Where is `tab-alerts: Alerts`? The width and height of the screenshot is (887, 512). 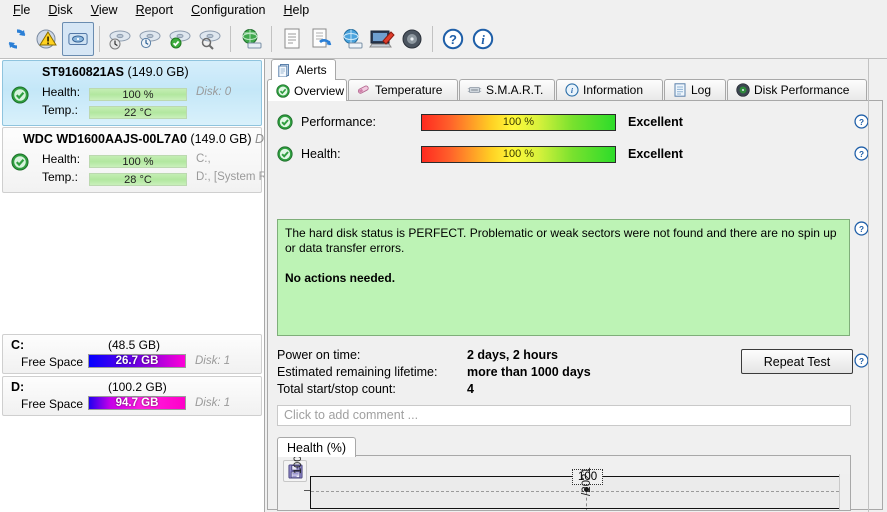 tab-alerts: Alerts is located at coordinates (303, 69).